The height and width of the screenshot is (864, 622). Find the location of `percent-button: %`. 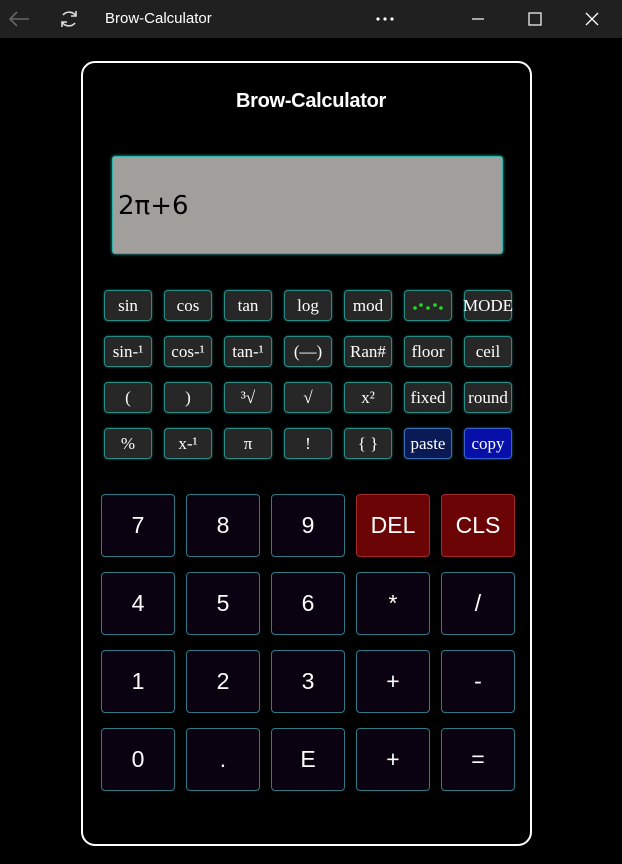

percent-button: % is located at coordinates (128, 443).